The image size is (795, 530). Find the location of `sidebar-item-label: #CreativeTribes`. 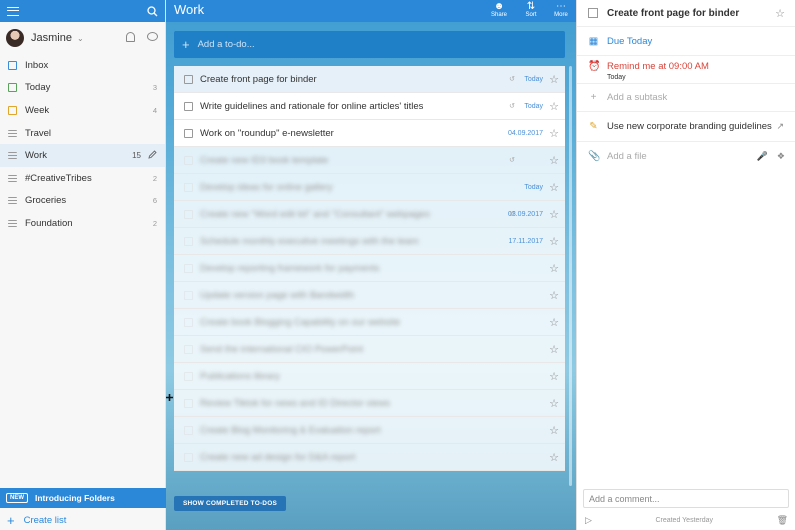

sidebar-item-label: #CreativeTribes is located at coordinates (58, 178).